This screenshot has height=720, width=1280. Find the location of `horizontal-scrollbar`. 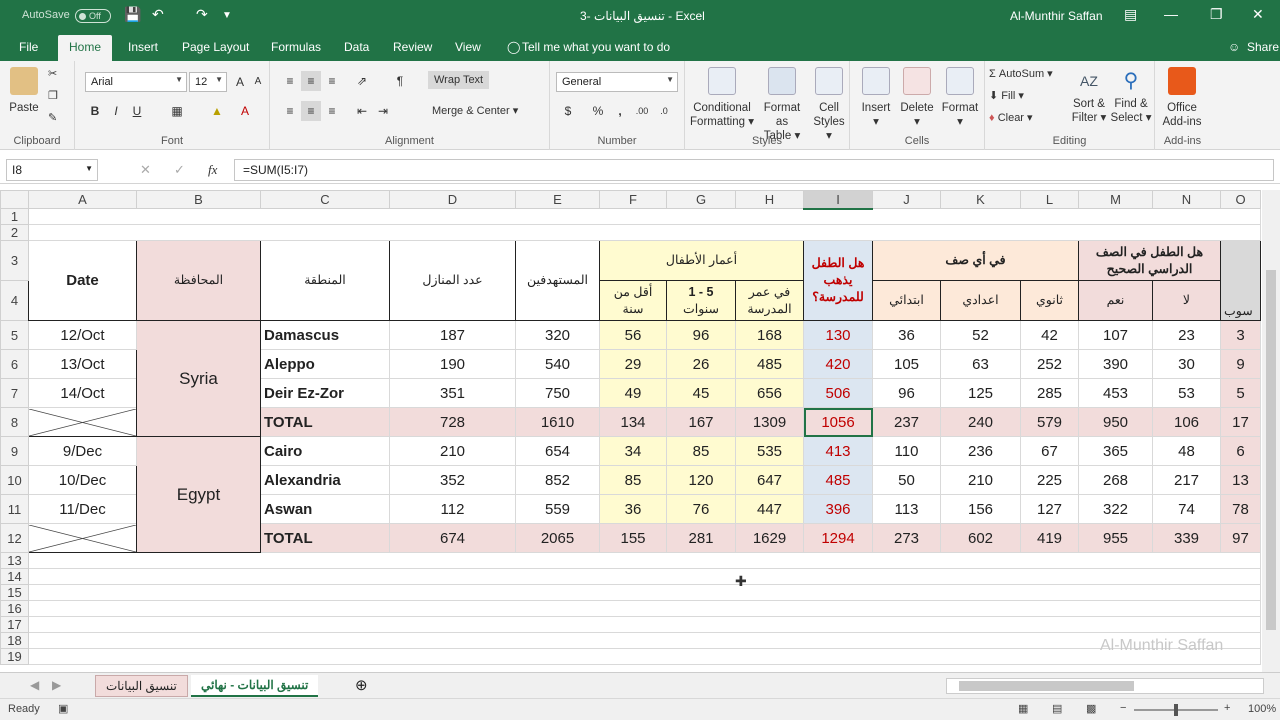

horizontal-scrollbar is located at coordinates (1105, 686).